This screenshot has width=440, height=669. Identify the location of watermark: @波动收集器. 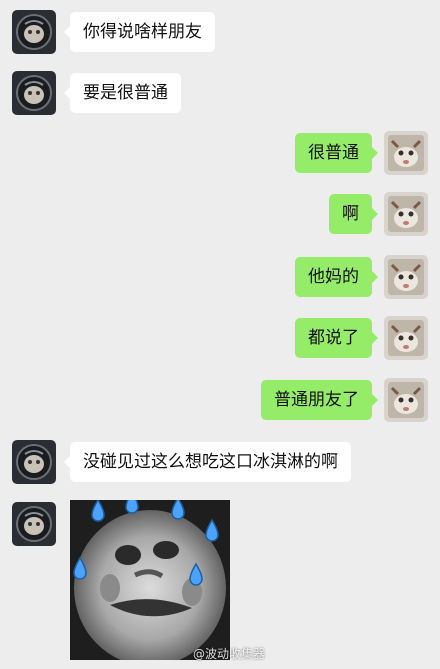
(228, 654).